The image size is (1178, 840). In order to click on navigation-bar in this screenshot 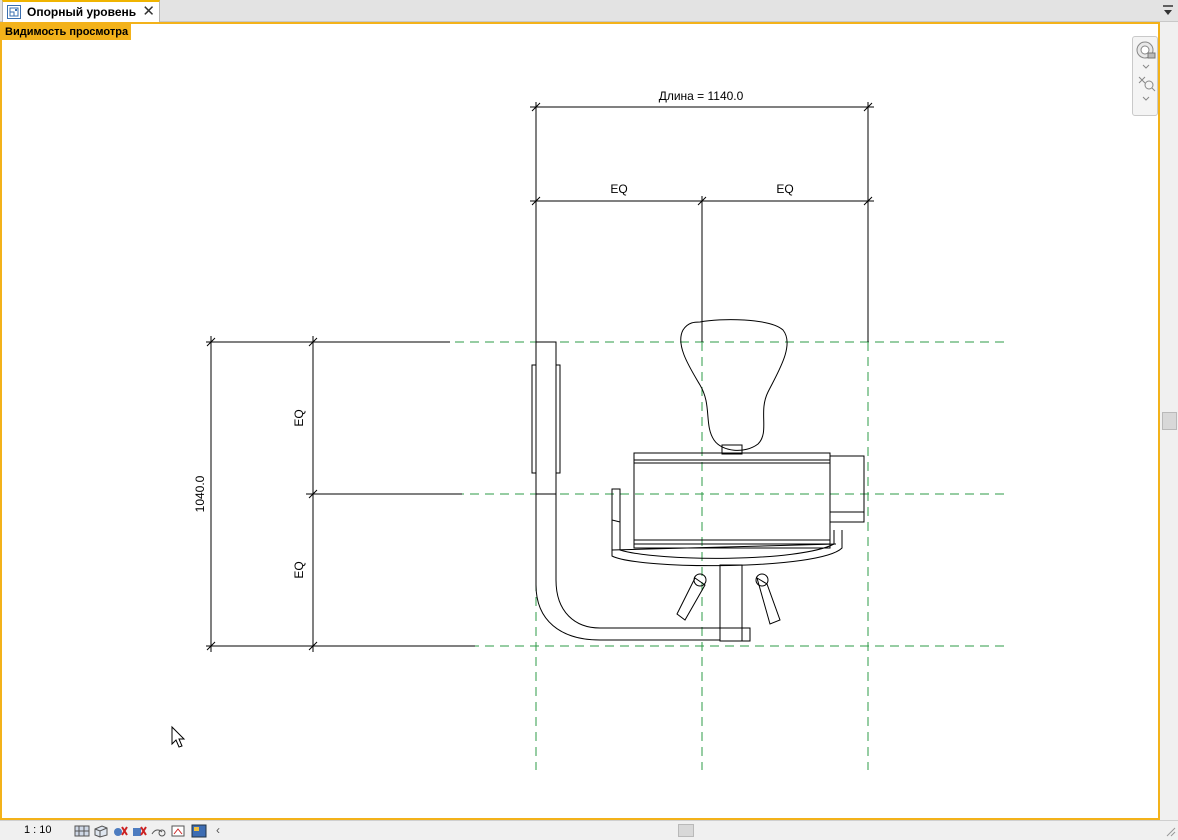, I will do `click(1145, 76)`.